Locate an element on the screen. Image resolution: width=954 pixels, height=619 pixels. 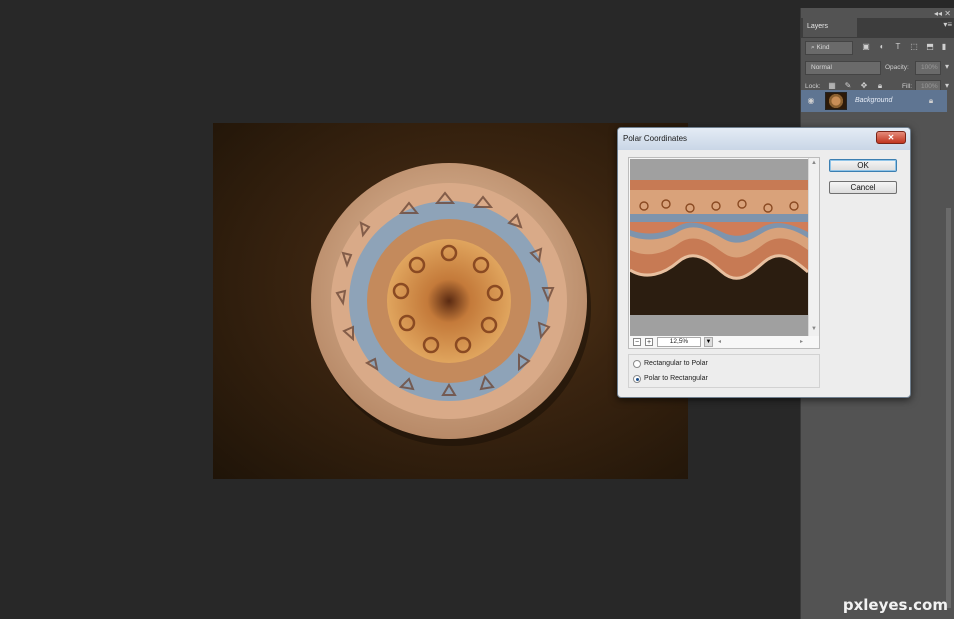
preview-distortion is located at coordinates (719, 247).